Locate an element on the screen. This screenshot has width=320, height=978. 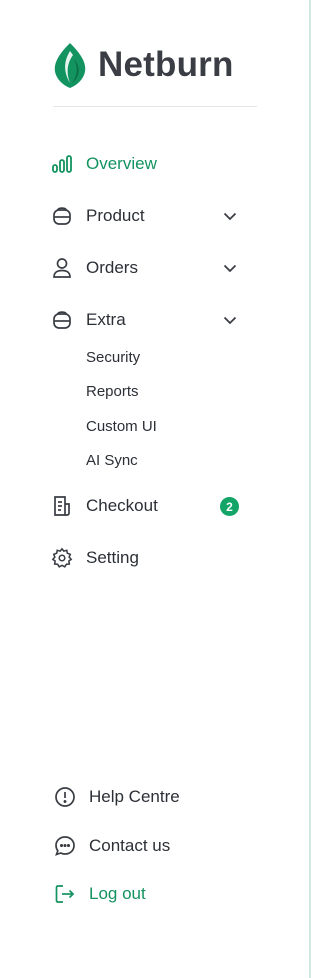
contact-us-label: Contact us is located at coordinates (130, 845).